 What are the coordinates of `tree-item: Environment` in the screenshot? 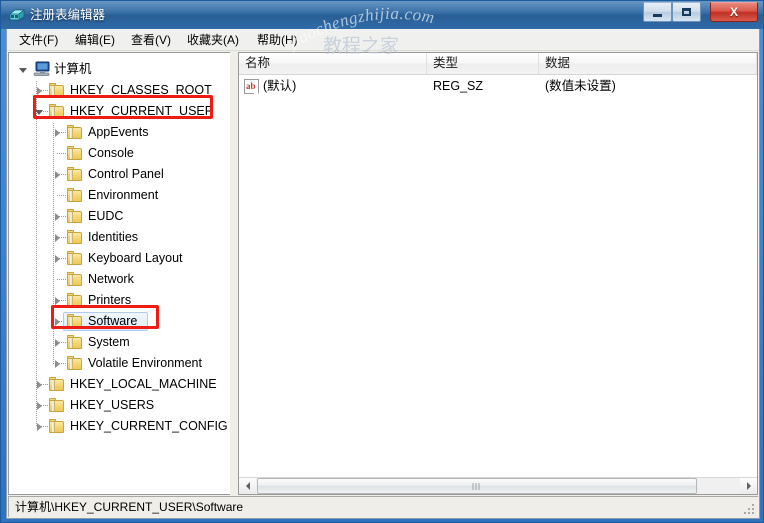 It's located at (119, 195).